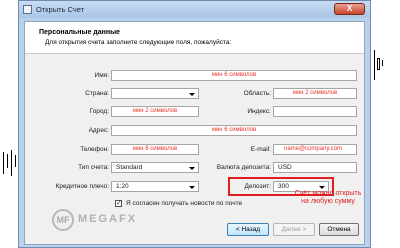 The image size is (400, 248). I want to click on email-label: E-mail:, so click(260, 149).